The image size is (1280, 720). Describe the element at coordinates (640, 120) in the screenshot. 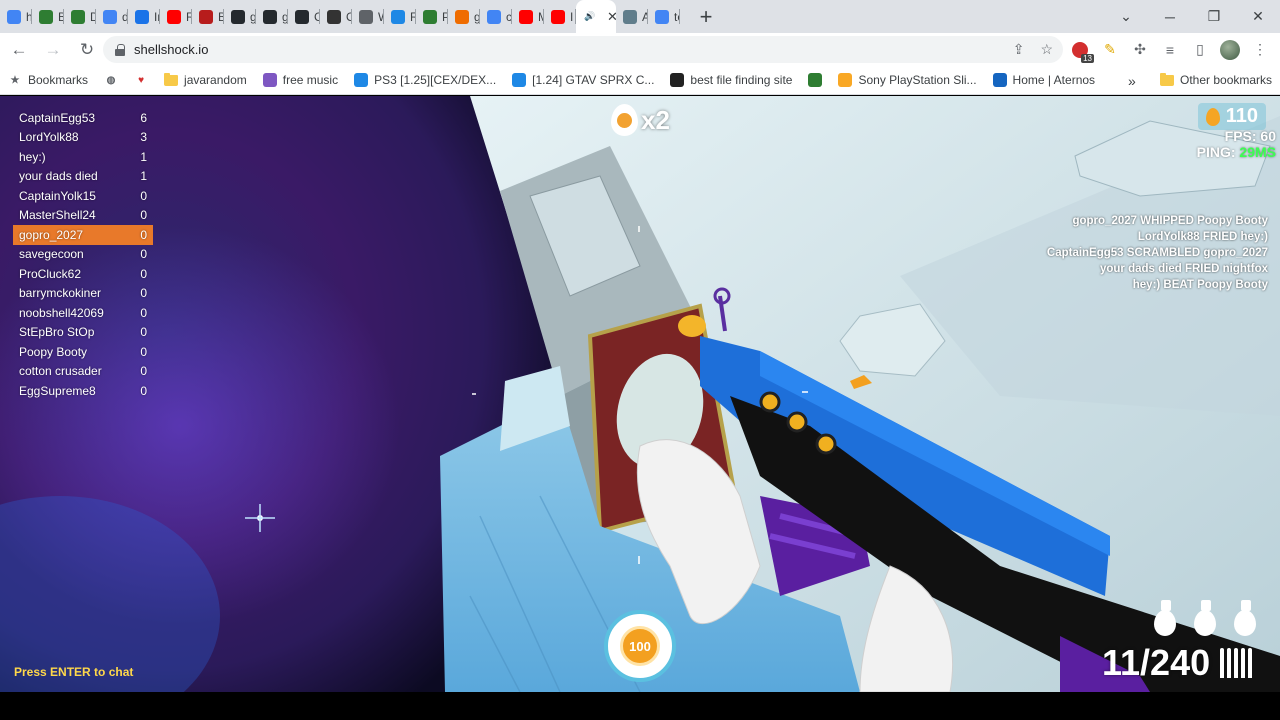

I see `kill-streak: x2` at that location.